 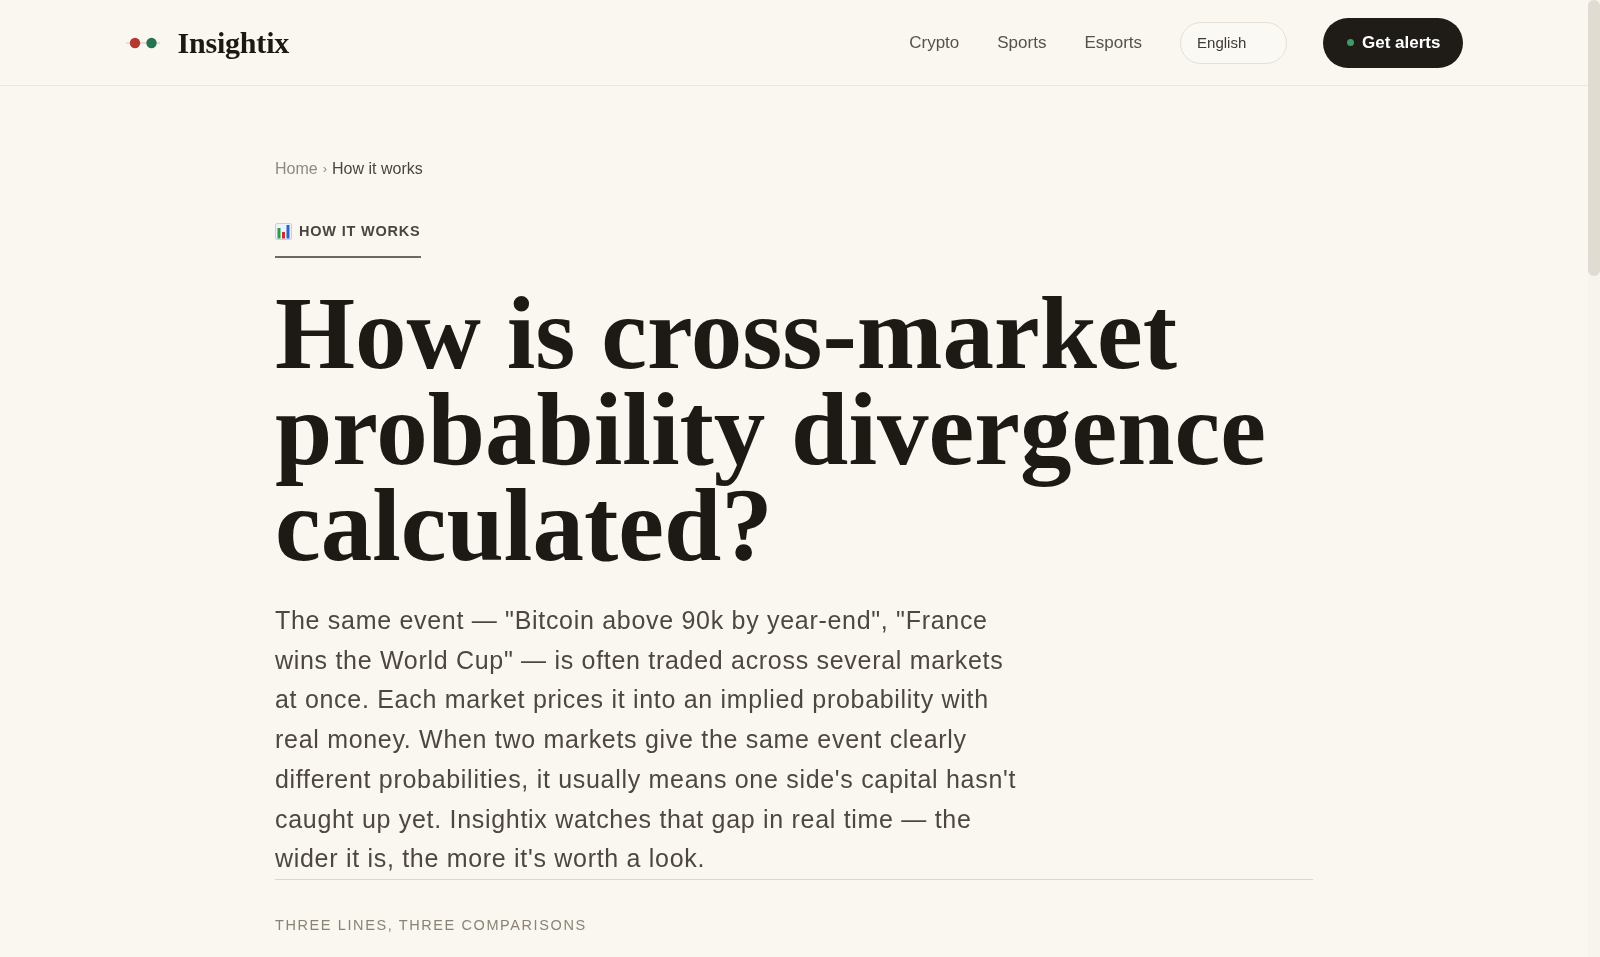 I want to click on status-dot-icon, so click(x=1351, y=42).